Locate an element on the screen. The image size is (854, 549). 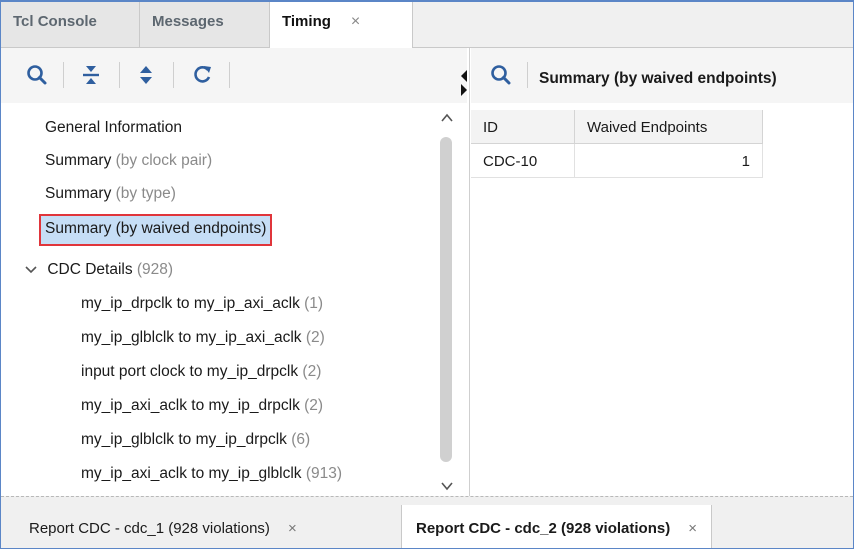
chevron-down-icon is located at coordinates (31, 270).